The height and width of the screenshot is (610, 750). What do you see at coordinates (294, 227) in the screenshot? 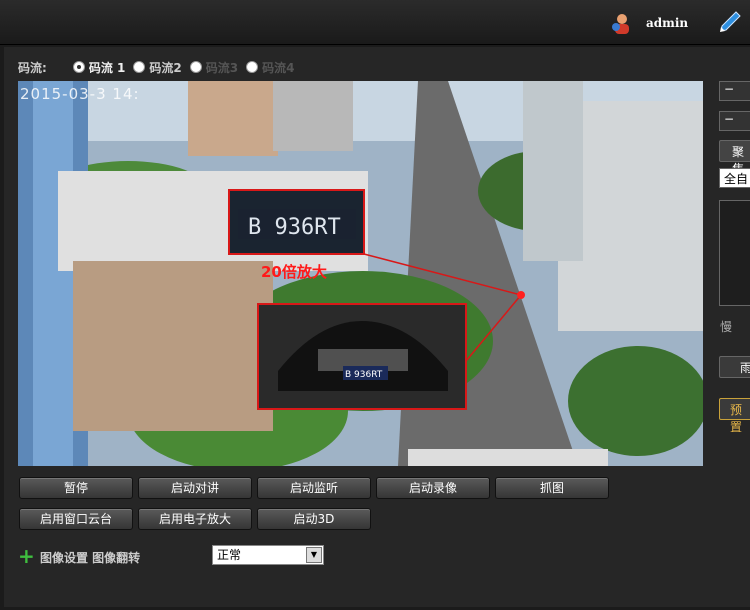
I see `zoom-plate-text: B 936RT` at bounding box center [294, 227].